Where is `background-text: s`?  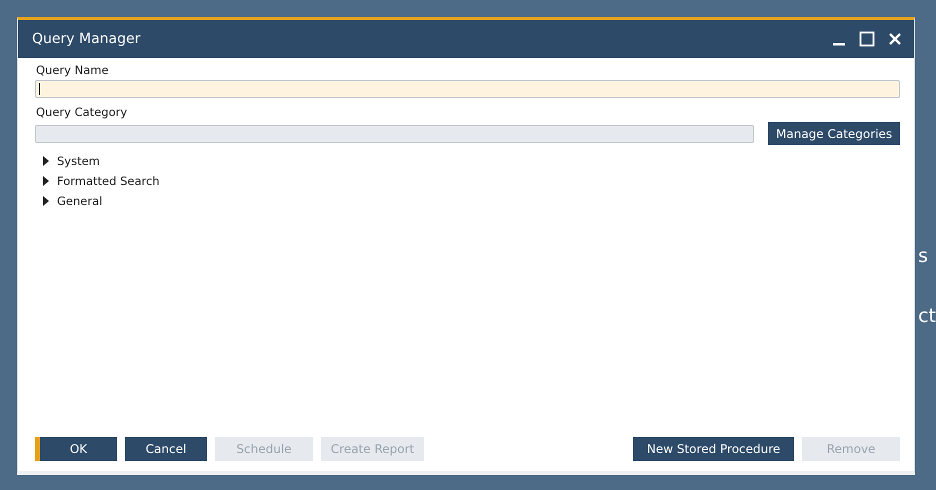
background-text: s is located at coordinates (923, 256).